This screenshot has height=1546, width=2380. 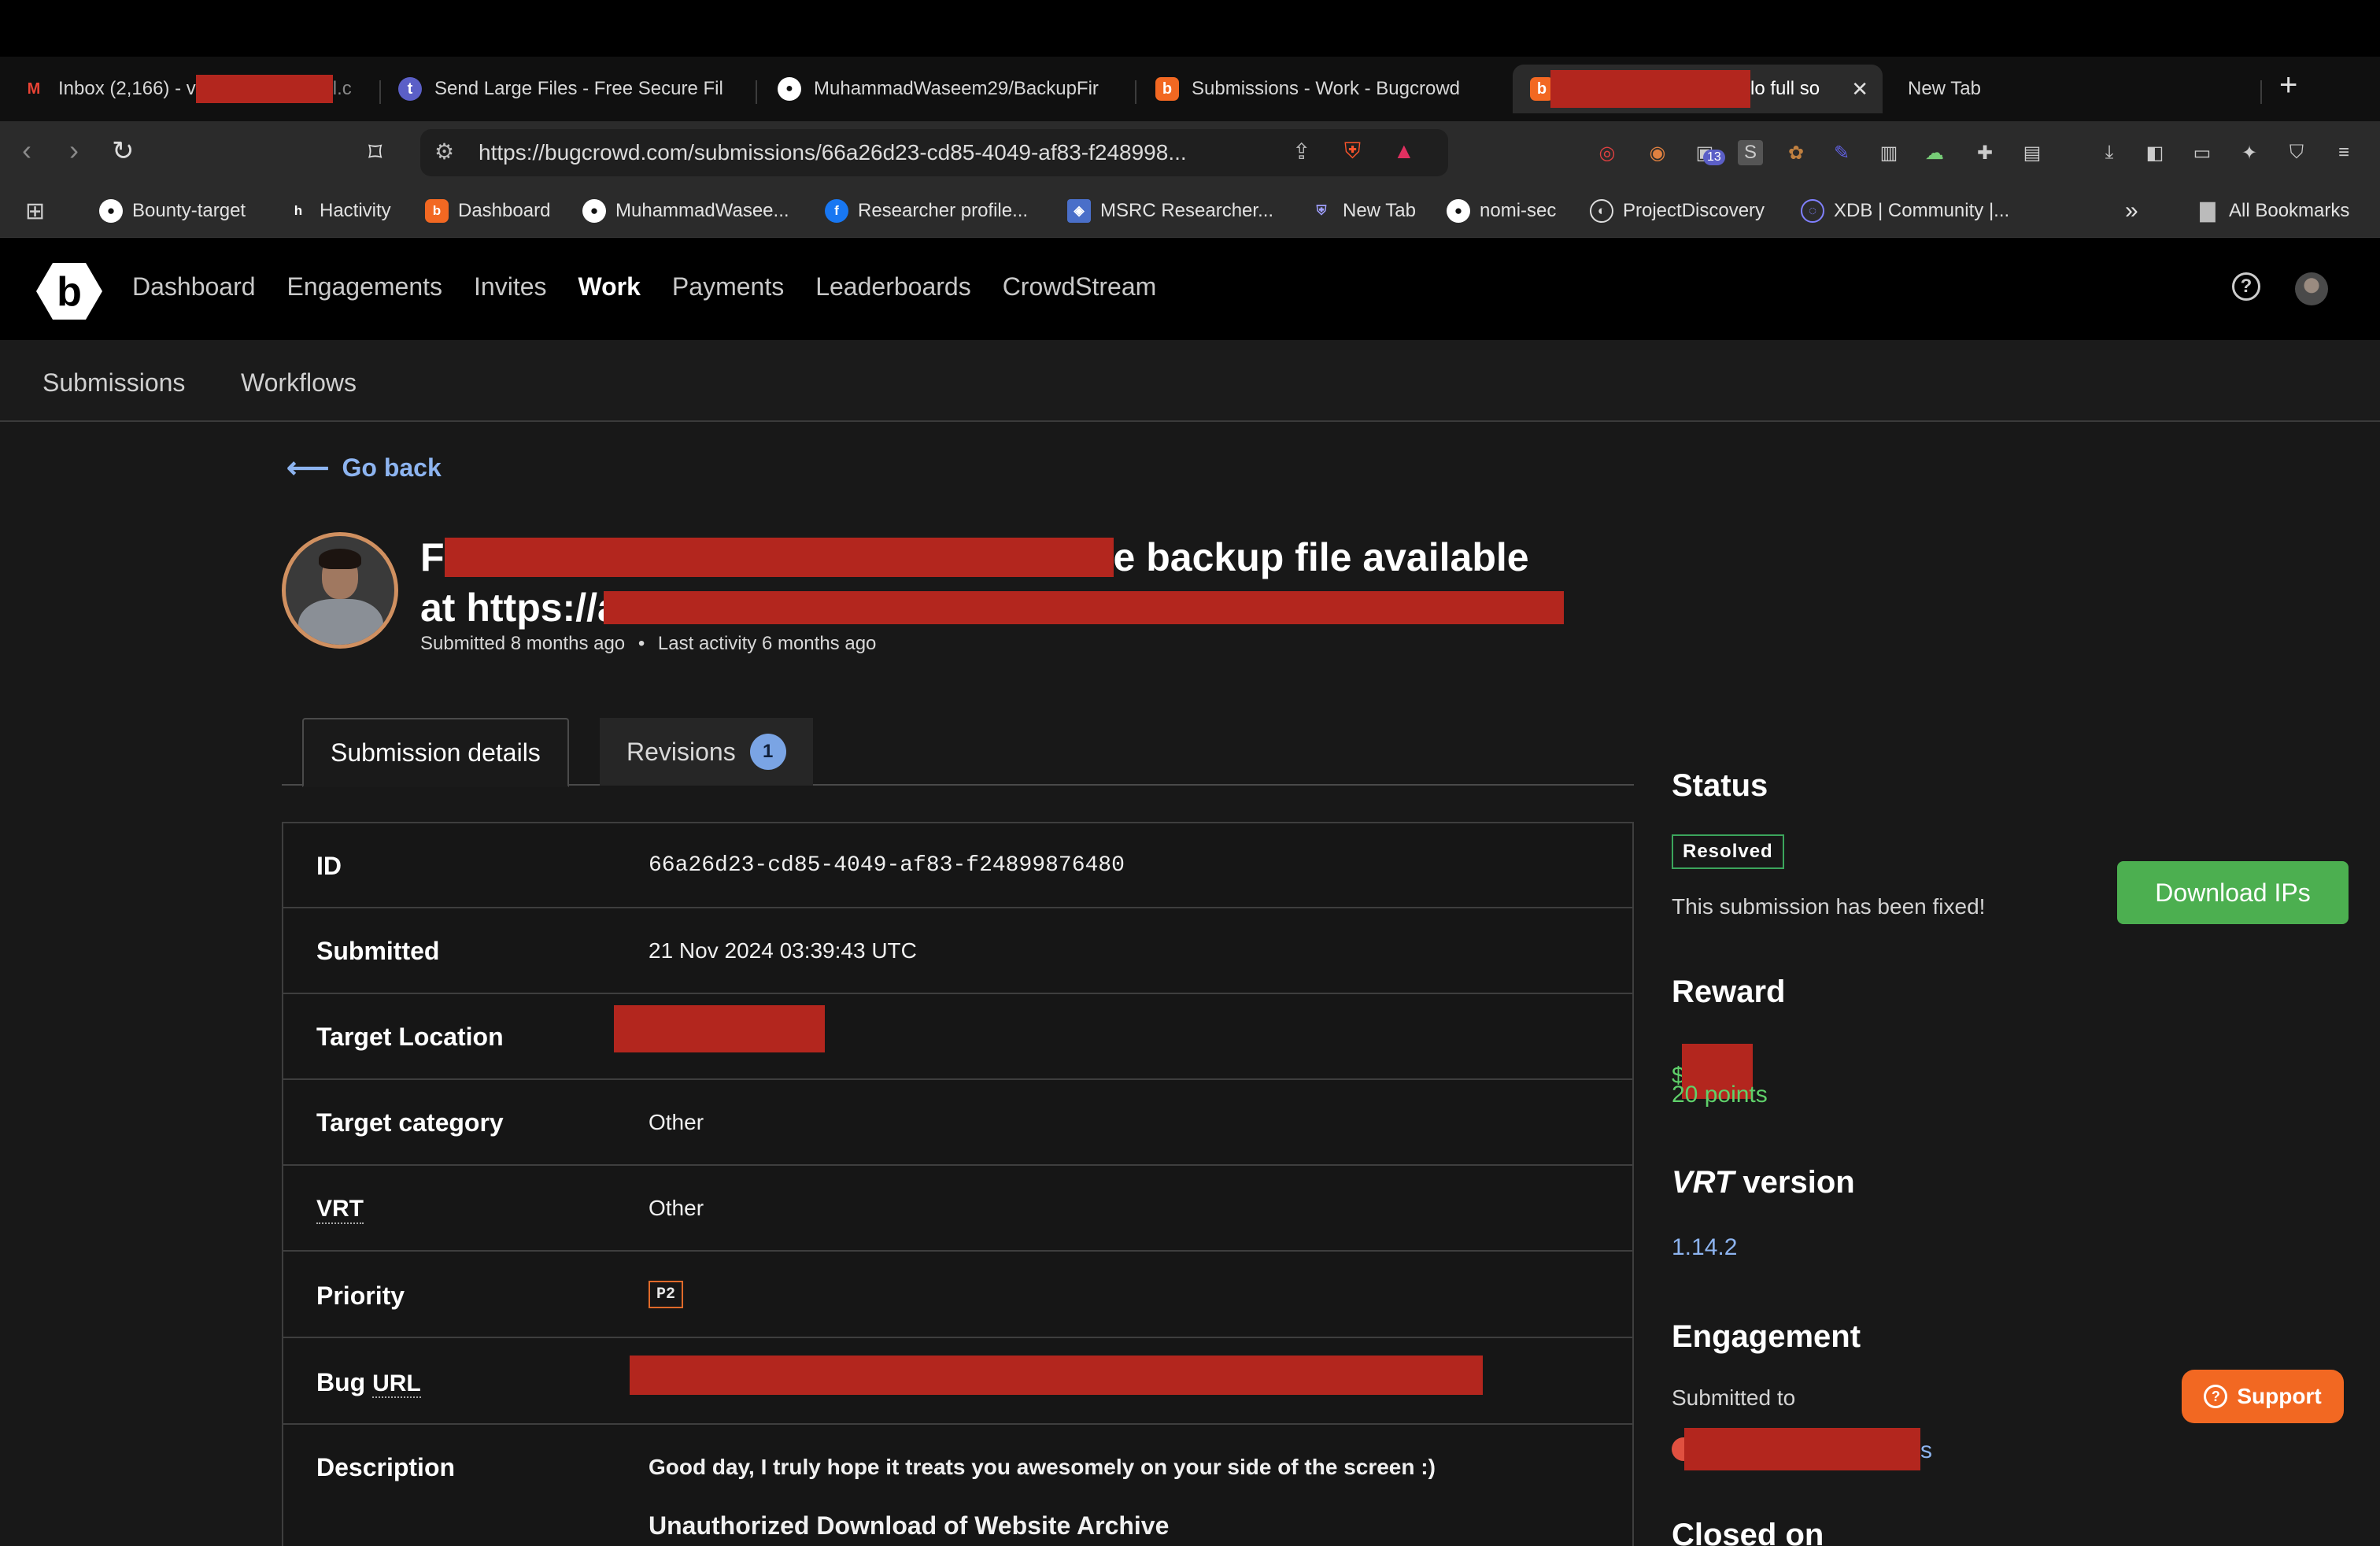 What do you see at coordinates (1363, 211) in the screenshot?
I see `bookmark-item: ⛨ New Tab` at bounding box center [1363, 211].